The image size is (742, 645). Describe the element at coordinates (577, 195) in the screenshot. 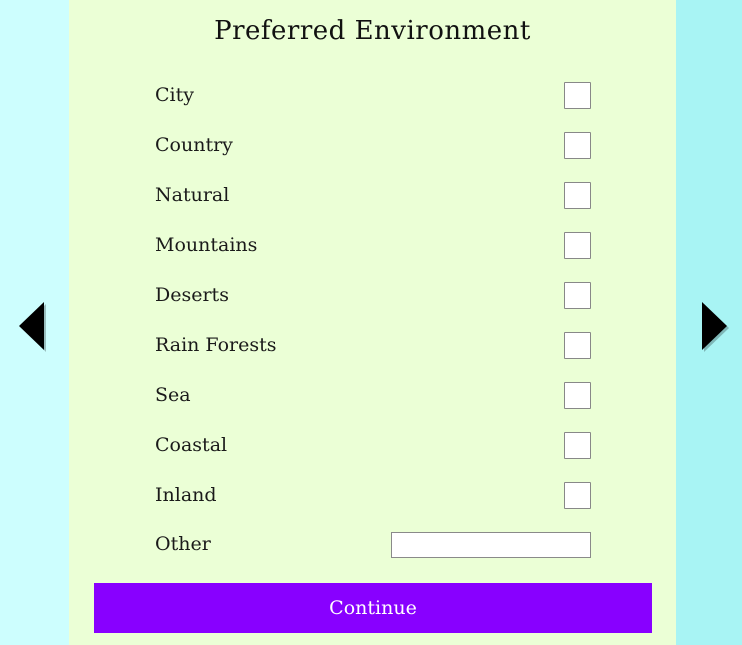

I see `checkbox-natural` at that location.